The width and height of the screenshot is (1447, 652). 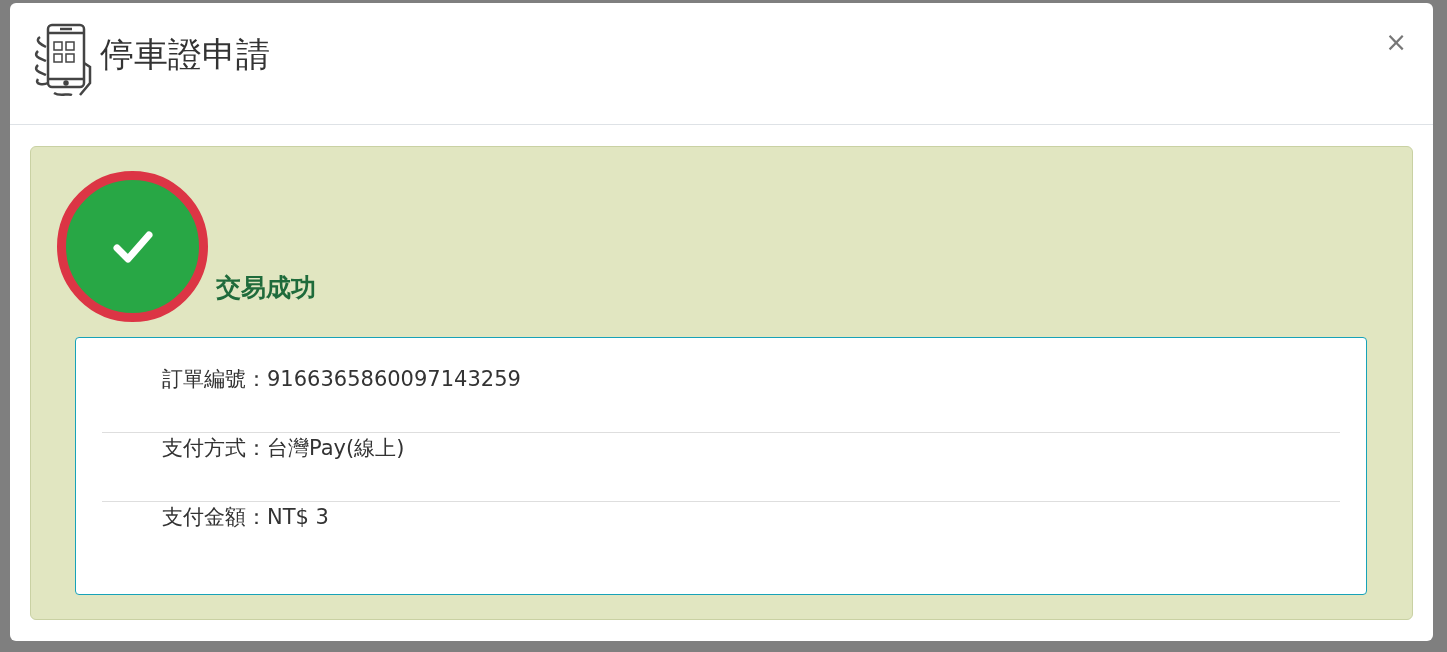 I want to click on modal-title: 停車證申請, so click(x=185, y=54).